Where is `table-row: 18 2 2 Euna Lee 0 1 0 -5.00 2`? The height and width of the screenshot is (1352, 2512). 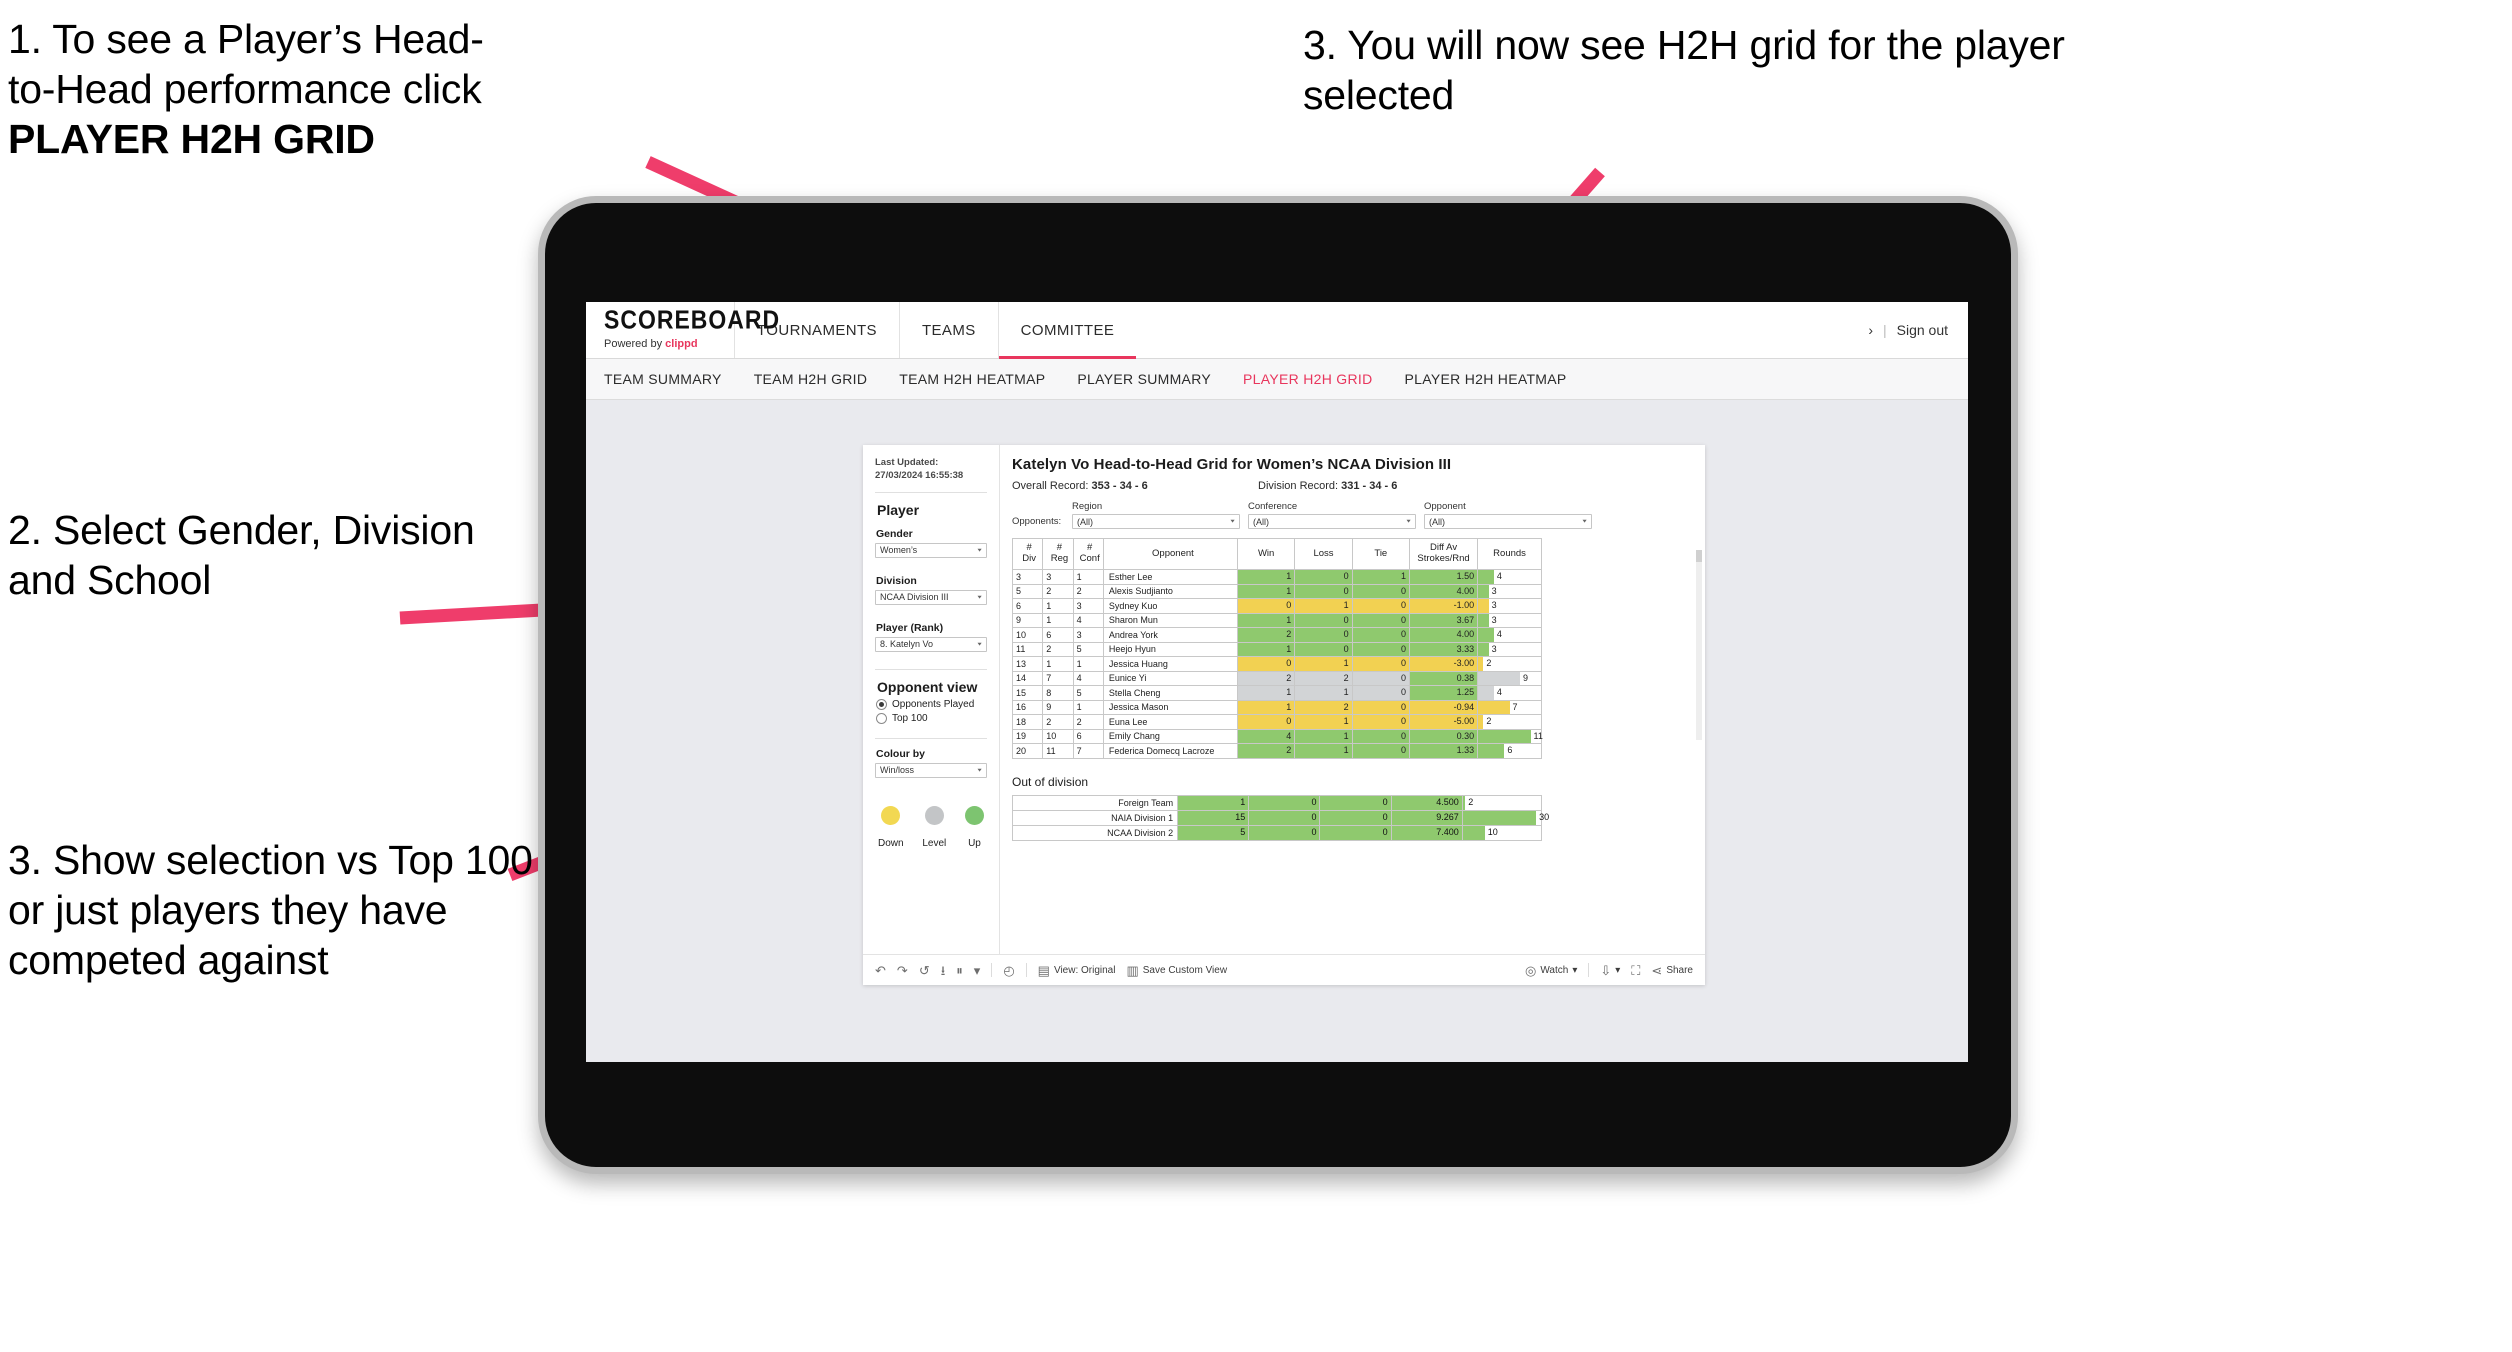
table-row: 18 2 2 Euna Lee 0 1 0 -5.00 2 is located at coordinates (1276, 722).